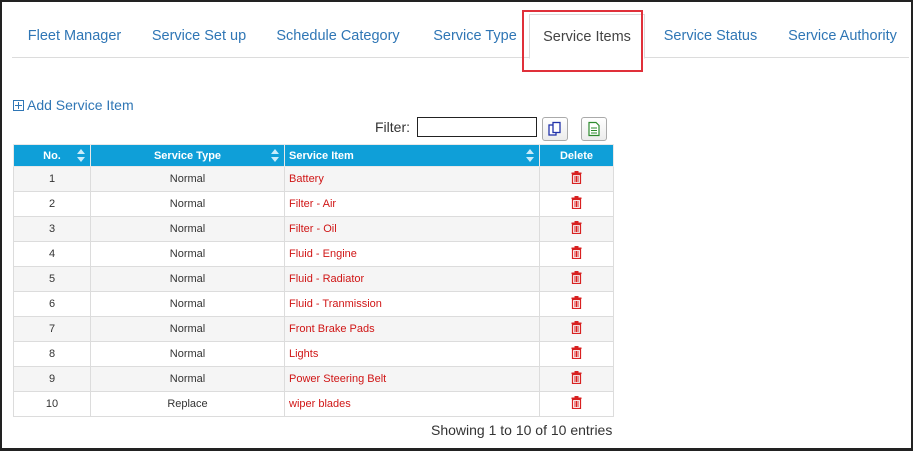 This screenshot has height=451, width=913. Describe the element at coordinates (74, 36) in the screenshot. I see `tab-fleet-manager: Fleet Manager` at that location.